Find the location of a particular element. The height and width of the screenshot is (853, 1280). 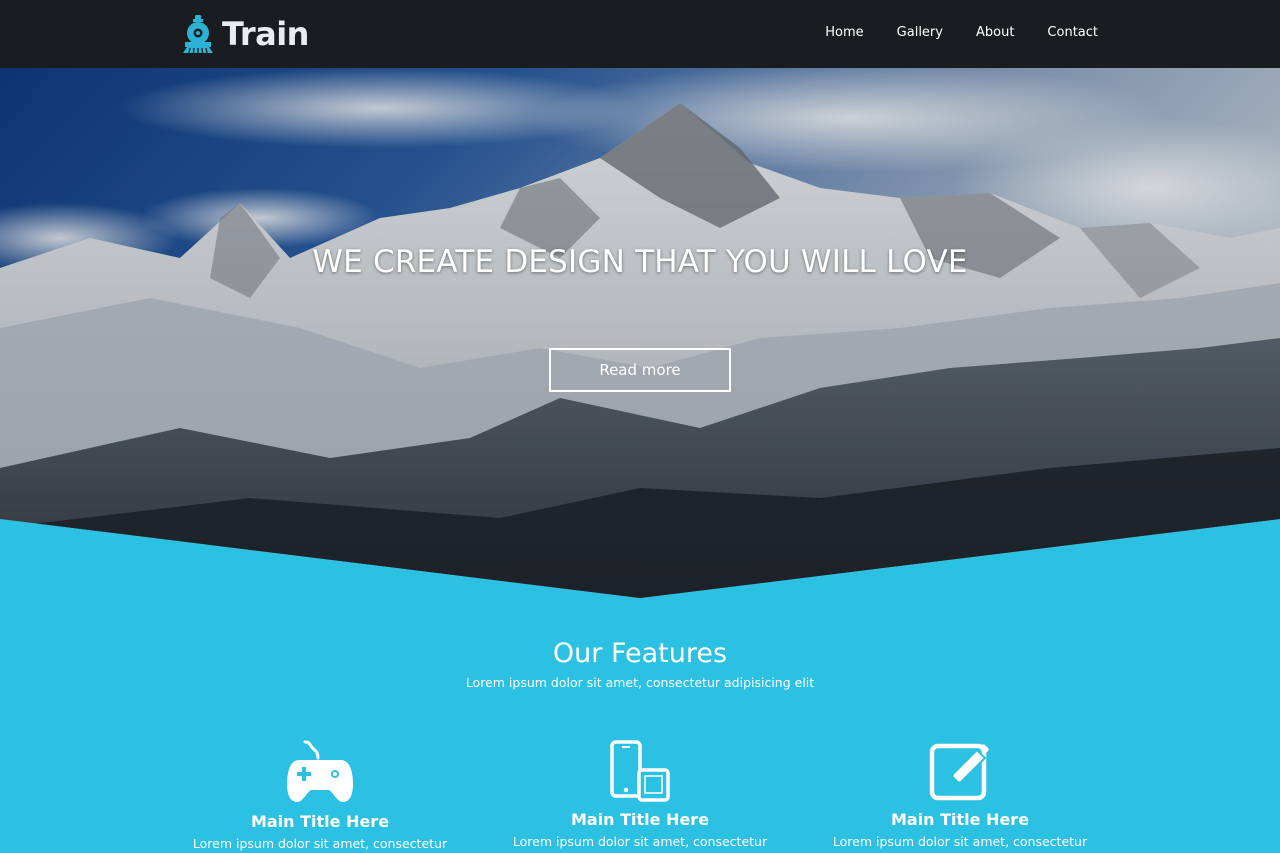

logo: Train is located at coordinates (245, 34).